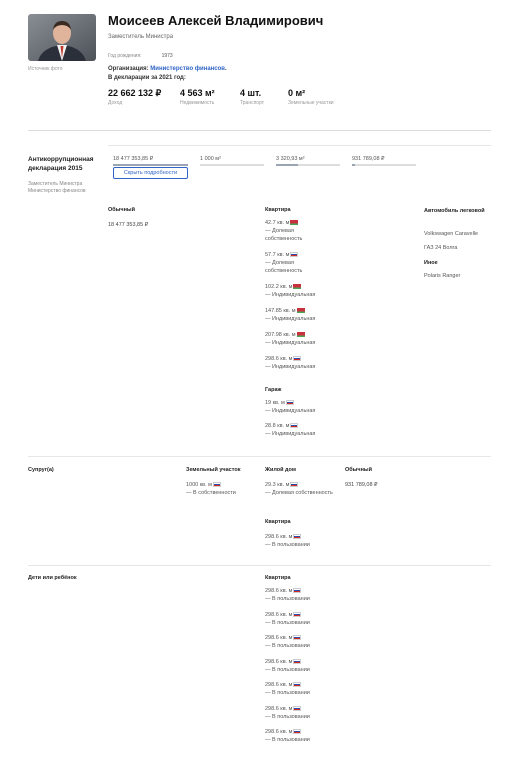  I want to click on org-suffix: ., so click(226, 69).